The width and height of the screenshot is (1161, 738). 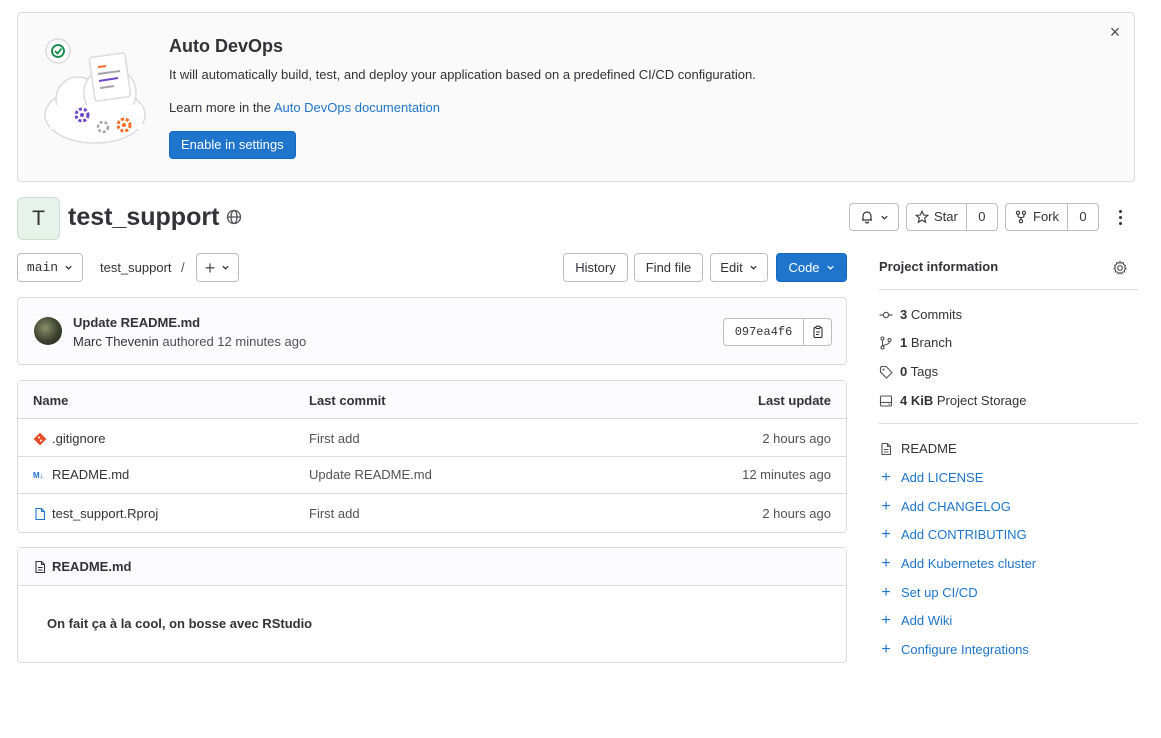 I want to click on author-avatar, so click(x=48, y=331).